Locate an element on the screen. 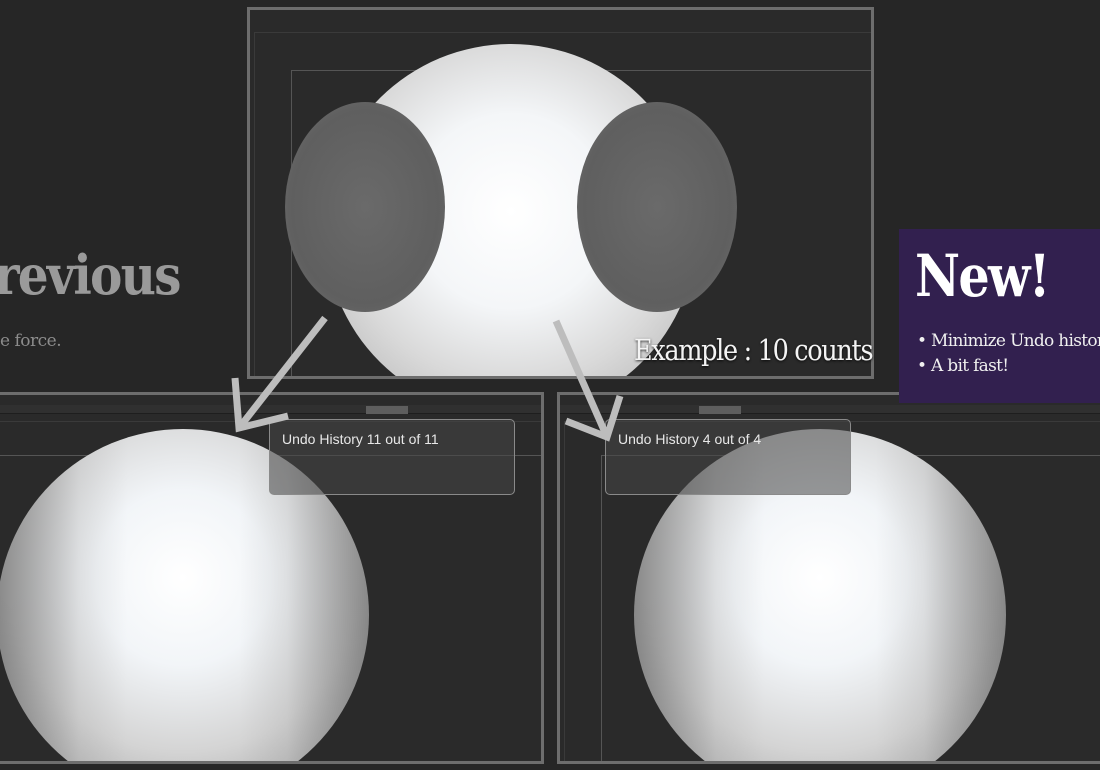 This screenshot has width=1100, height=770. sphere-left-indent is located at coordinates (365, 207).